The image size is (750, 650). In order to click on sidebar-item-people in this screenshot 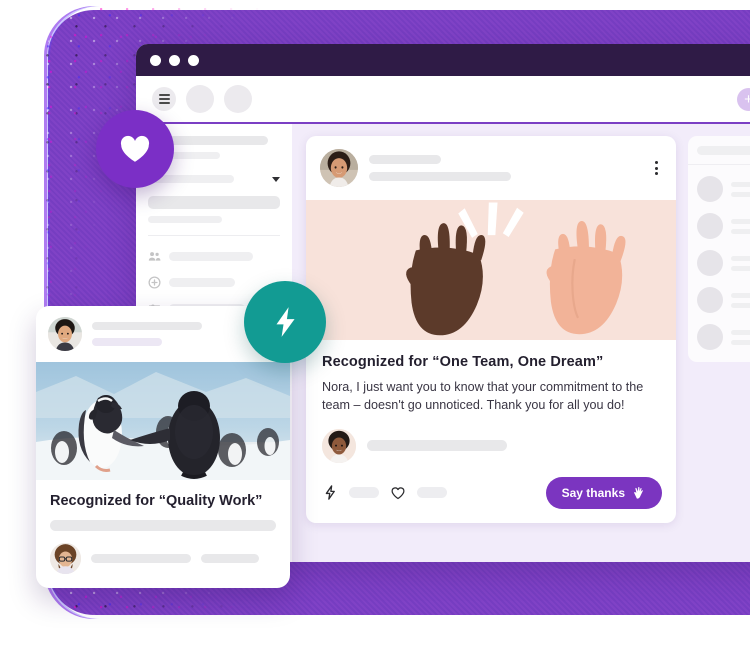, I will do `click(214, 256)`.